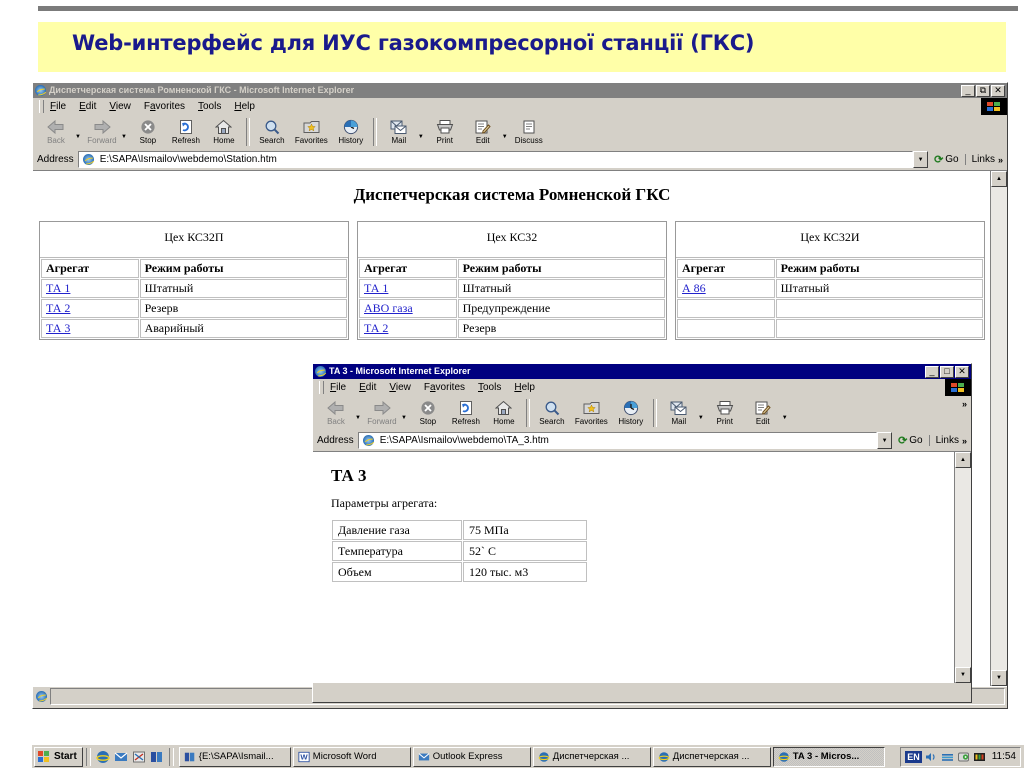 This screenshot has height=768, width=1024. Describe the element at coordinates (58, 328) in the screenshot. I see `unit-link: ТА 3` at that location.